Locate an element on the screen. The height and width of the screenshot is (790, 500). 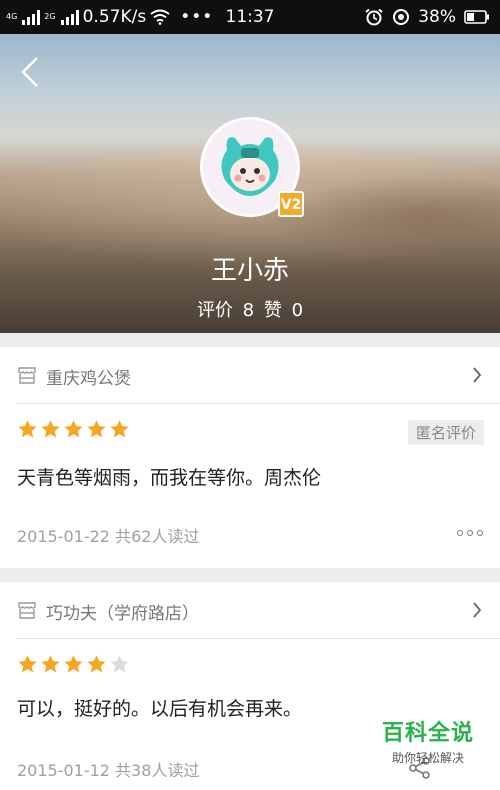
like-count-label: 赞 is located at coordinates (272, 310).